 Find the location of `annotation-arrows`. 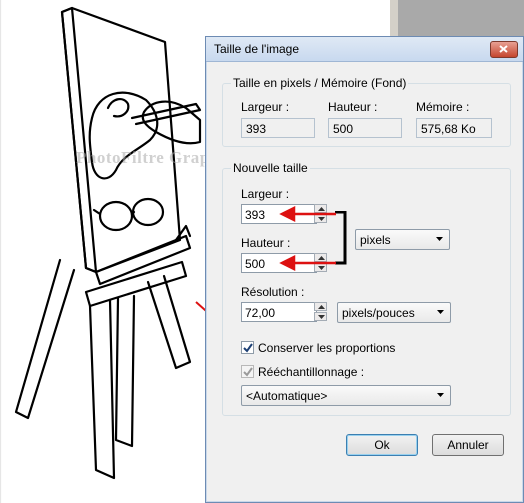

annotation-arrows is located at coordinates (307, 238).